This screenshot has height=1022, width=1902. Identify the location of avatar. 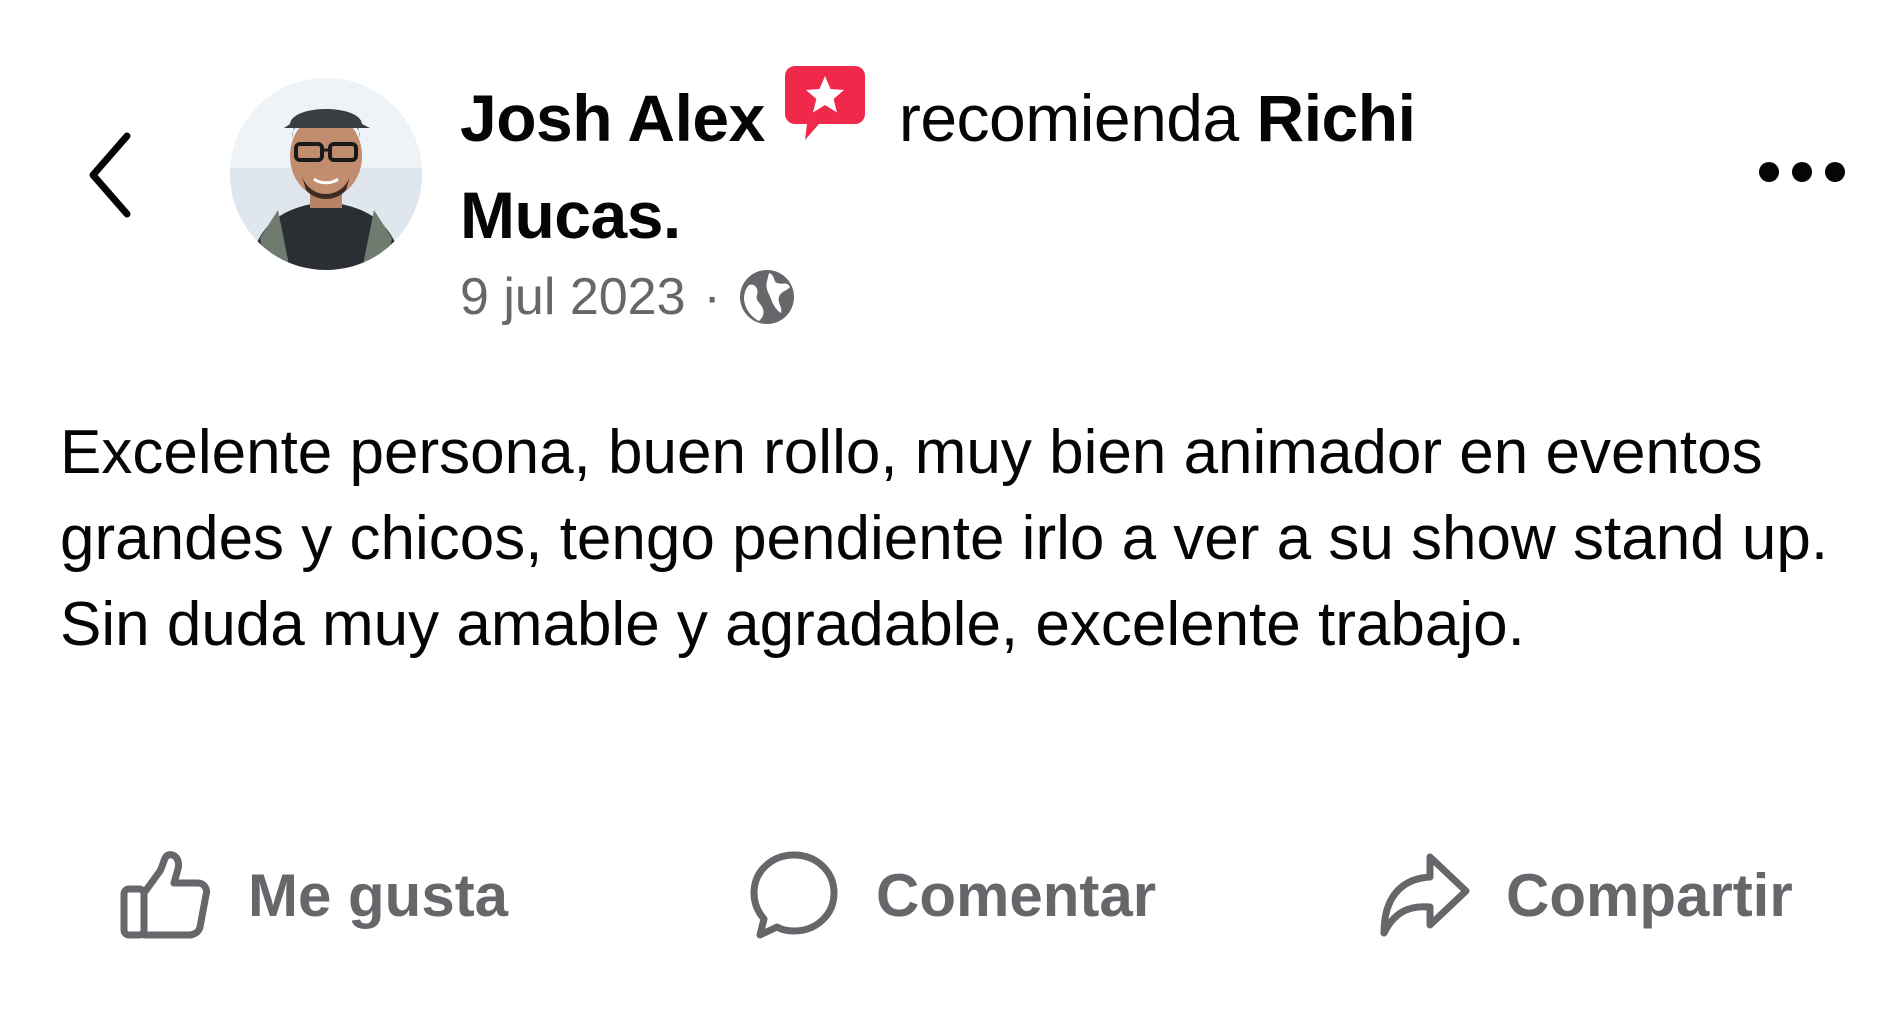
(326, 174).